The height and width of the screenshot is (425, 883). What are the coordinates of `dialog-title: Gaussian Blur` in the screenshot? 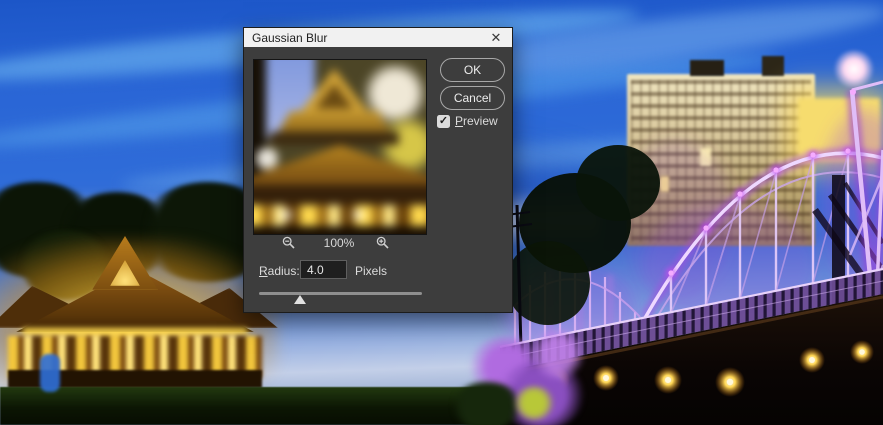 It's located at (290, 37).